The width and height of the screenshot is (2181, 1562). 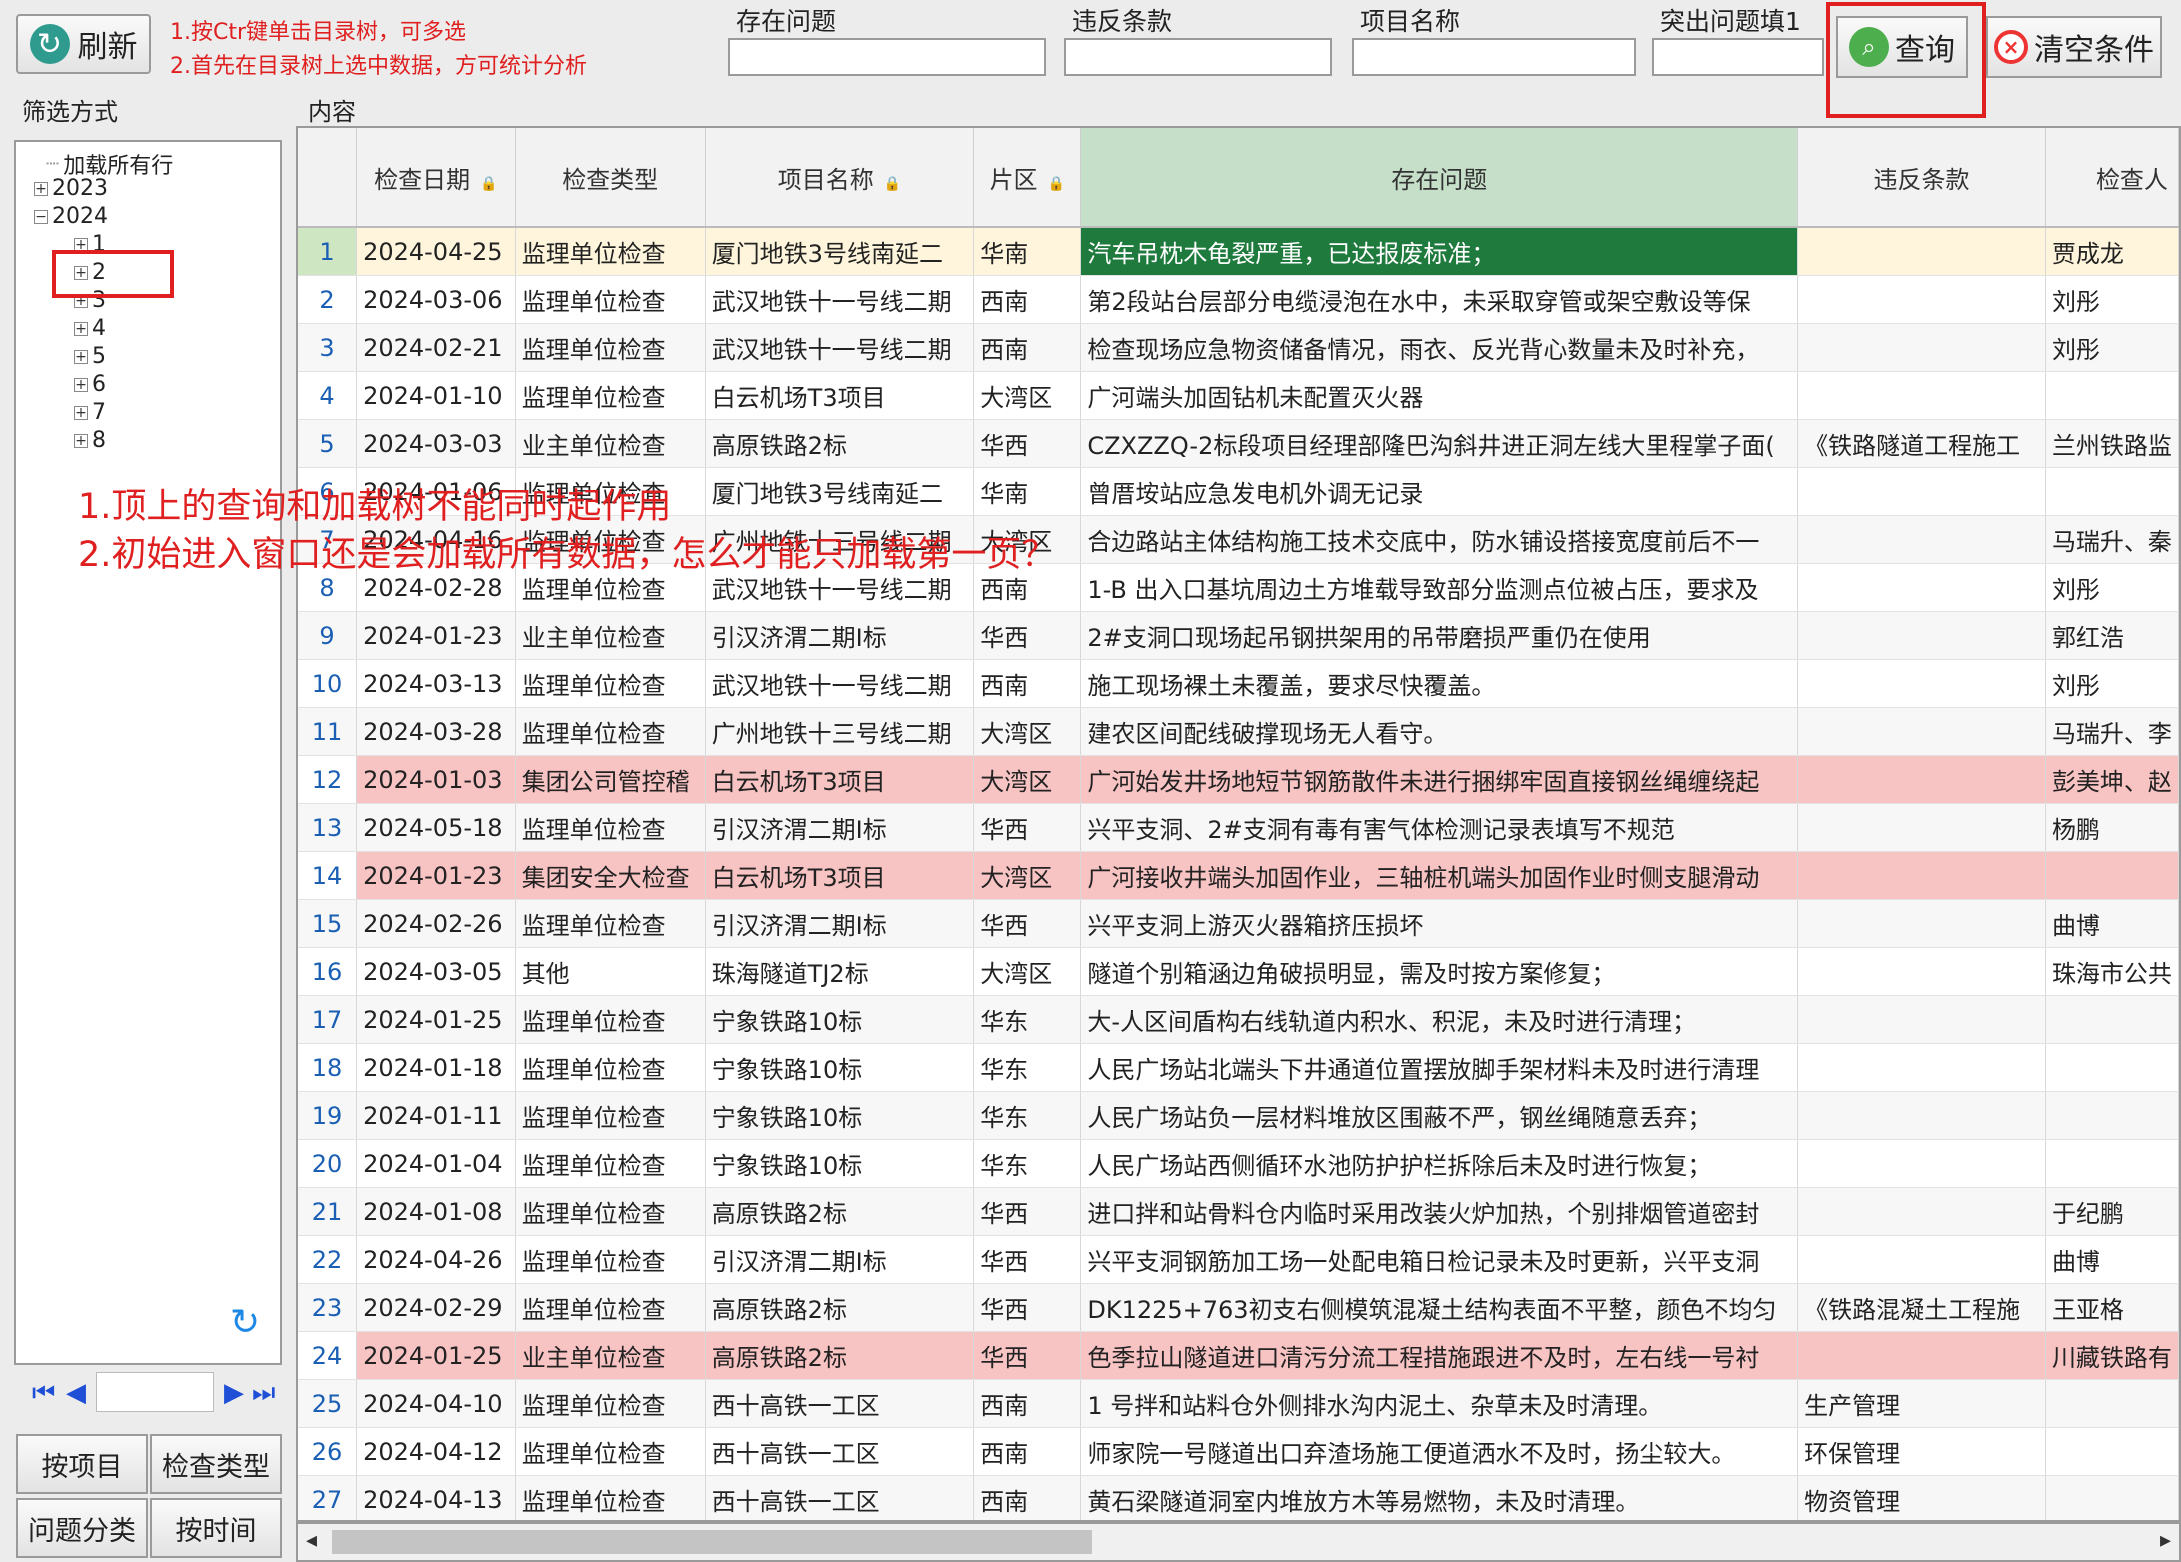 I want to click on table-cell: 2024-02-29, so click(x=436, y=1307).